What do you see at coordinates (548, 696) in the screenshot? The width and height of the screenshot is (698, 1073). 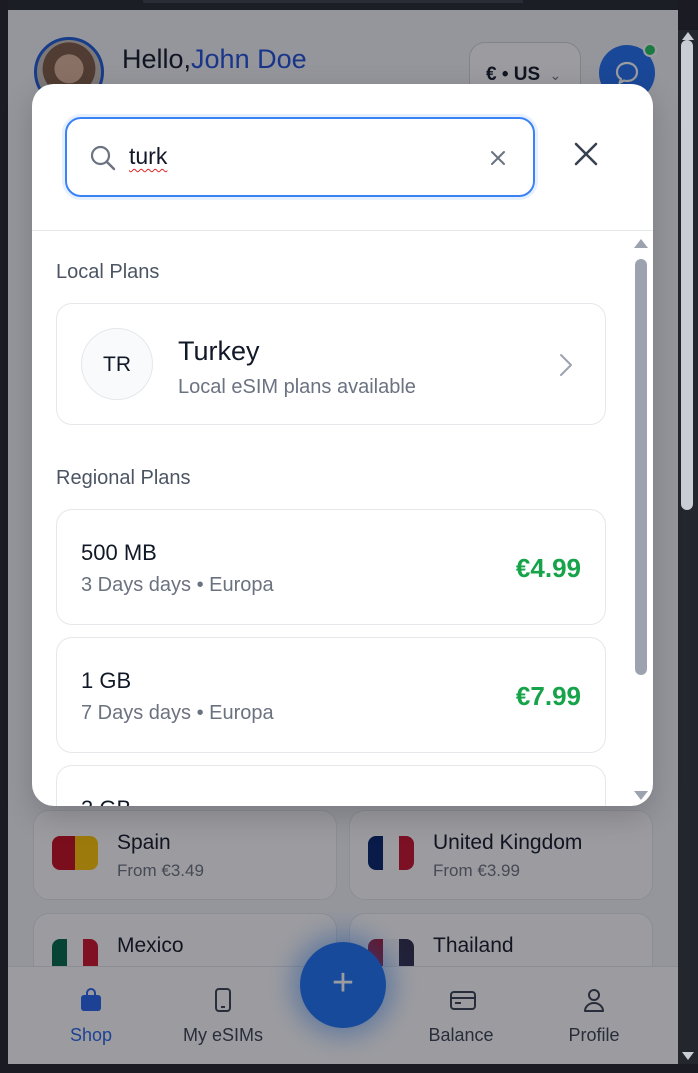 I see `plan-price: €7.99` at bounding box center [548, 696].